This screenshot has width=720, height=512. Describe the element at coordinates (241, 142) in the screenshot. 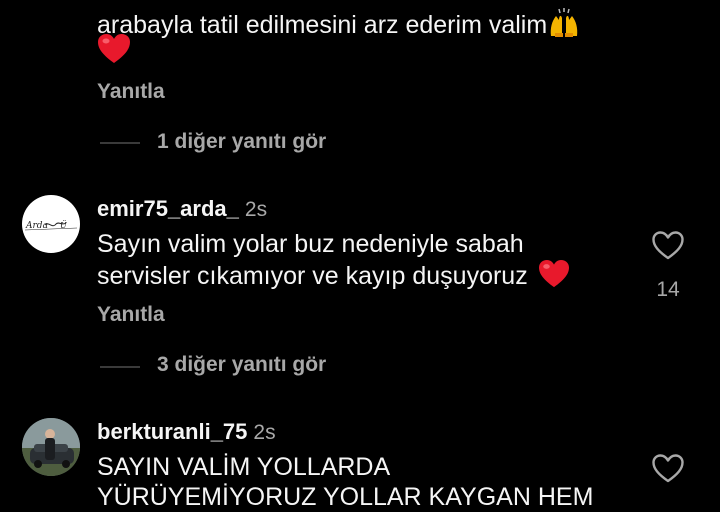

I see `view-more-replies-button: 1 diğer yanıtı gör` at that location.